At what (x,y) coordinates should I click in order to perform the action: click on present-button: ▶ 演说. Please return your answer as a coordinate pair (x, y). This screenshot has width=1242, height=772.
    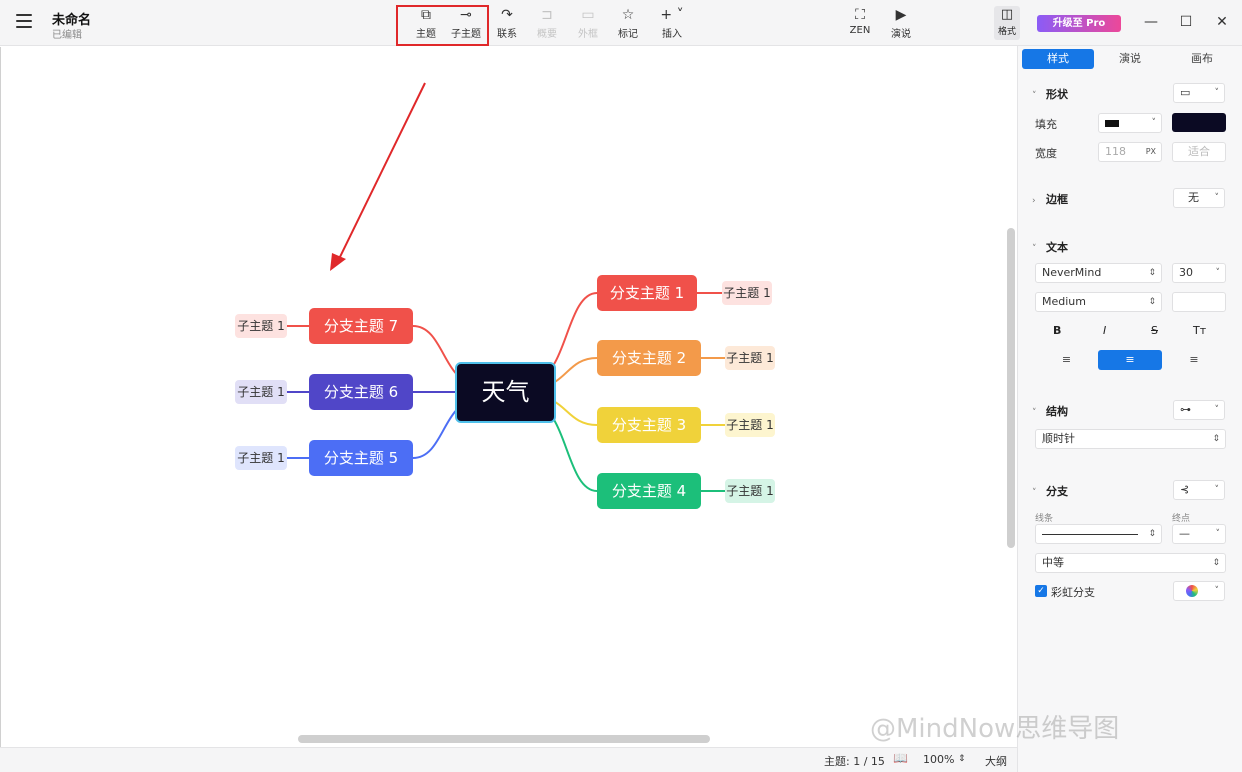
    Looking at the image, I should click on (901, 24).